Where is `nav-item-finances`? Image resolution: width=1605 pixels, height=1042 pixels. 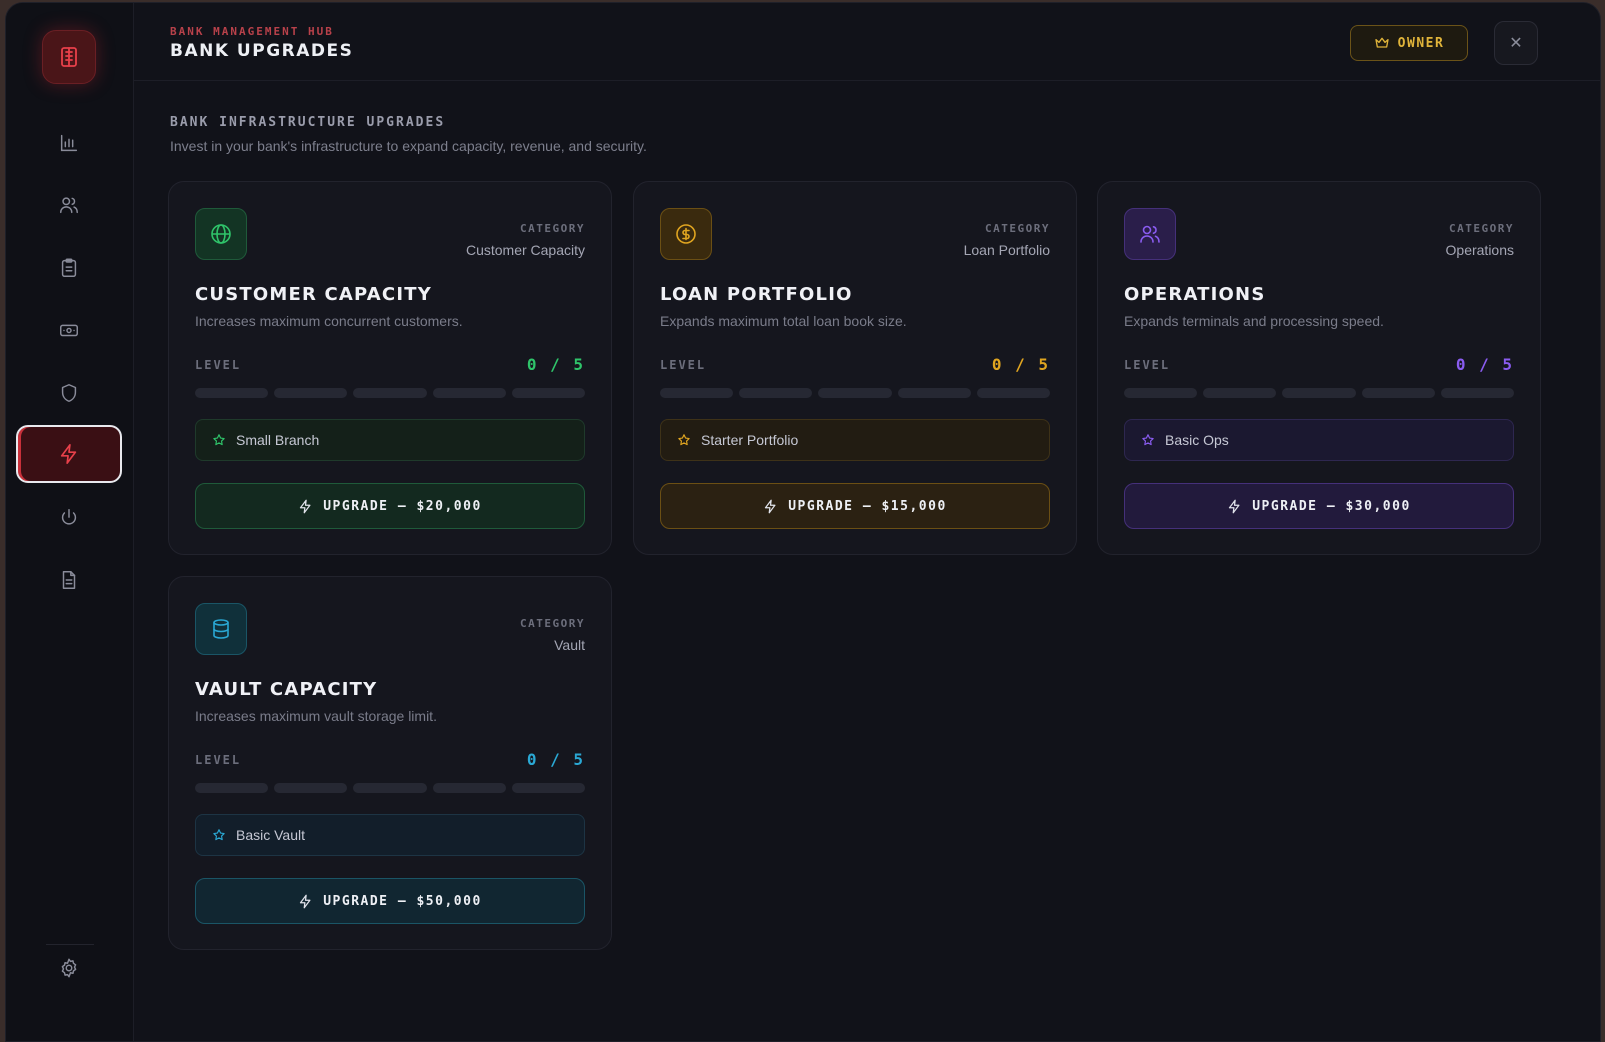
nav-item-finances is located at coordinates (69, 330).